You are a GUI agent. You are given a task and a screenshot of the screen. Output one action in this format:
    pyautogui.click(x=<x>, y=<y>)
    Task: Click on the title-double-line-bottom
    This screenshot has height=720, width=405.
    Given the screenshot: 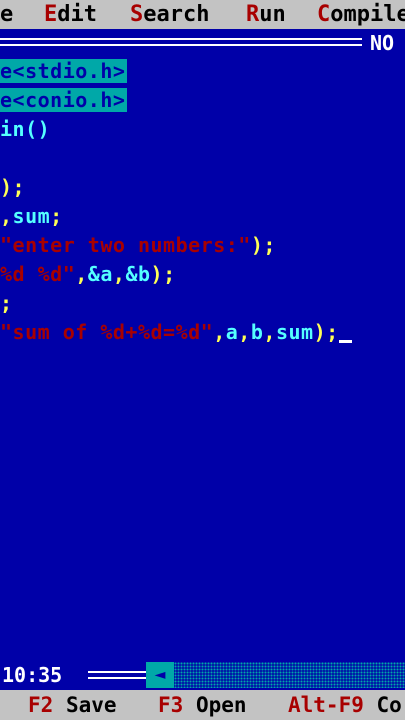 What is the action you would take?
    pyautogui.click(x=181, y=45)
    